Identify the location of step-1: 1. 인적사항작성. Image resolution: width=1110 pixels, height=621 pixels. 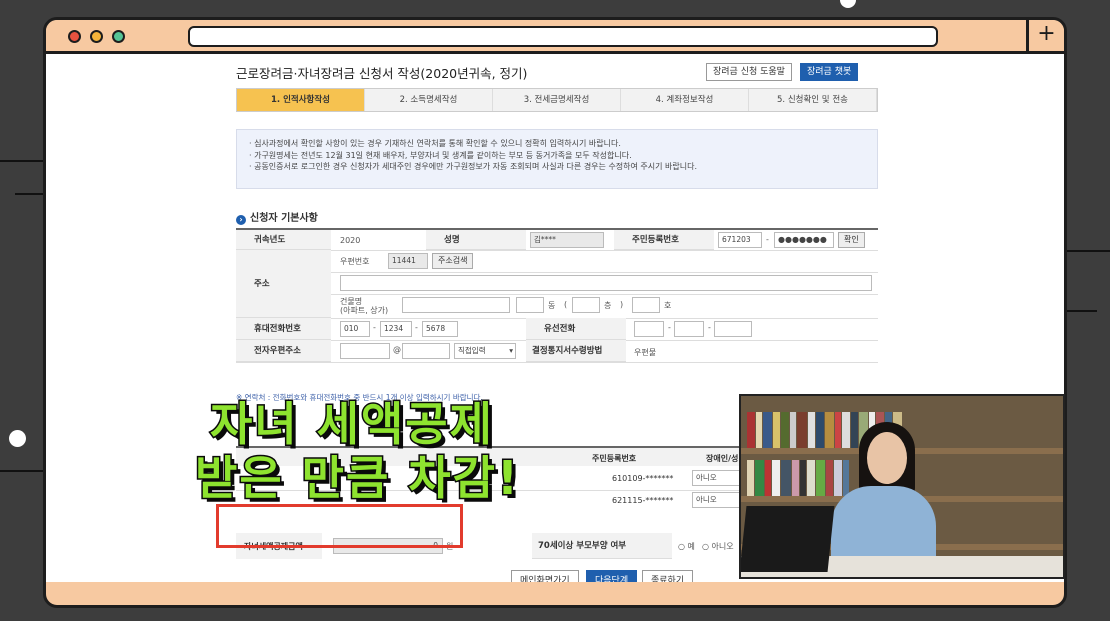
(301, 100).